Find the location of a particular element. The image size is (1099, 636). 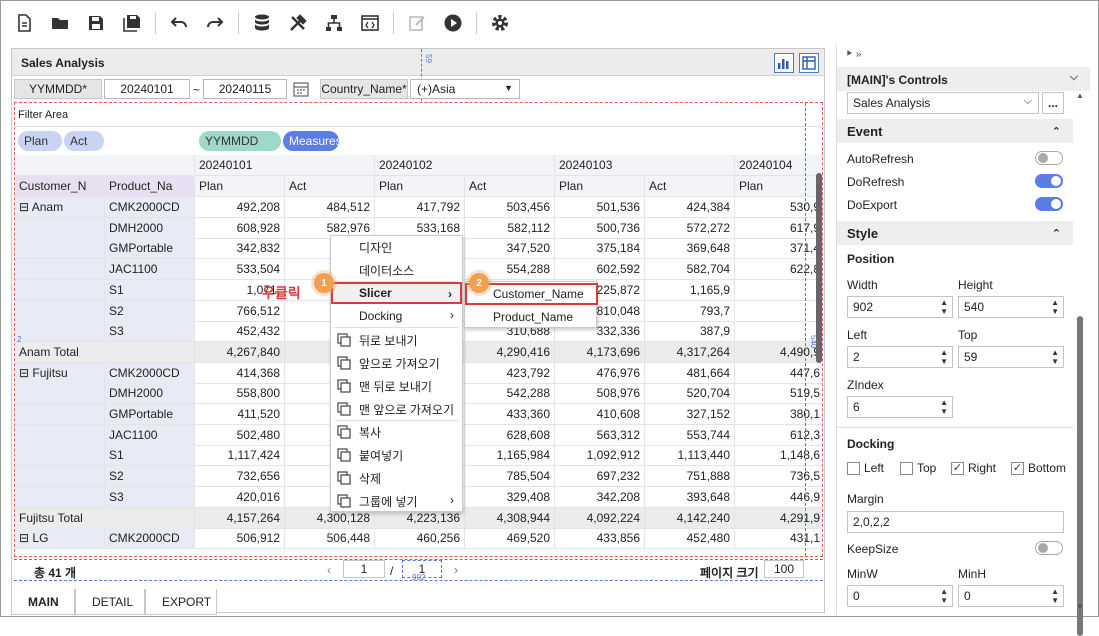

context-menu-item: 데이터소스 is located at coordinates (396, 270).